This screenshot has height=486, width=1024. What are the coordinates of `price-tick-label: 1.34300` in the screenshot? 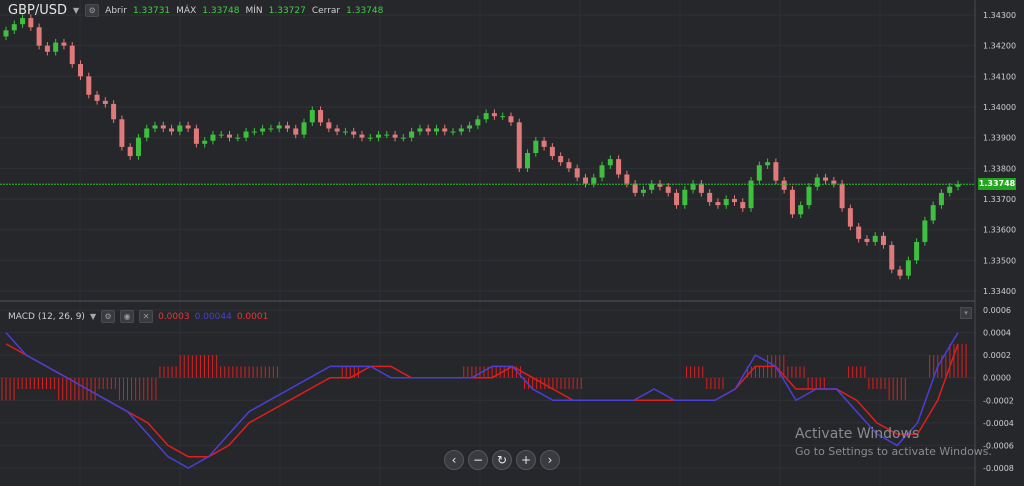 It's located at (999, 15).